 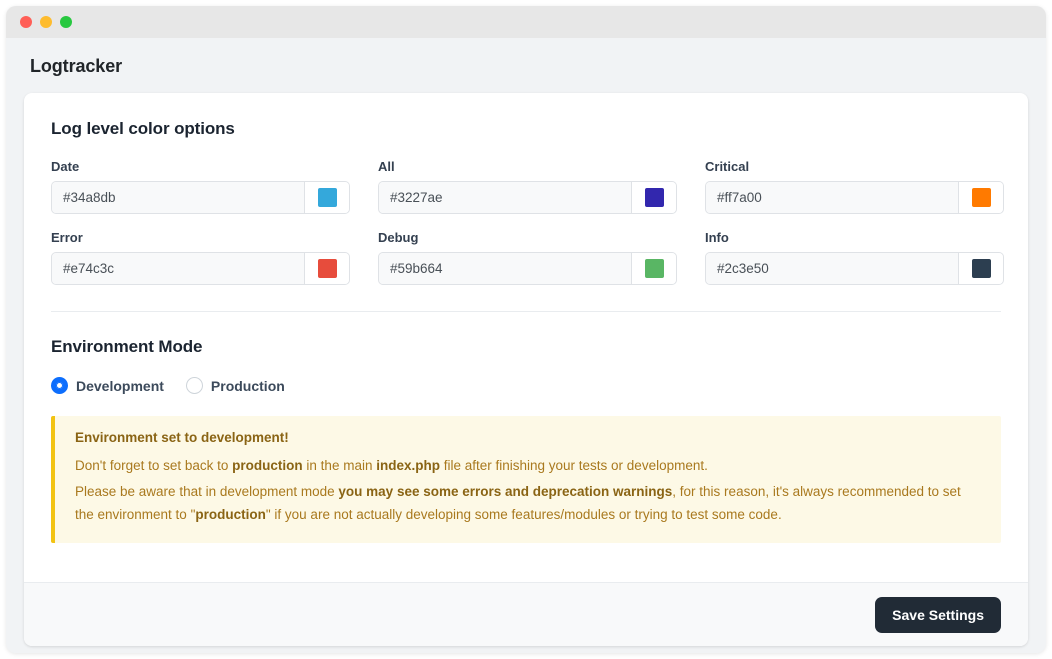 What do you see at coordinates (727, 166) in the screenshot?
I see `color-field-label: Critical` at bounding box center [727, 166].